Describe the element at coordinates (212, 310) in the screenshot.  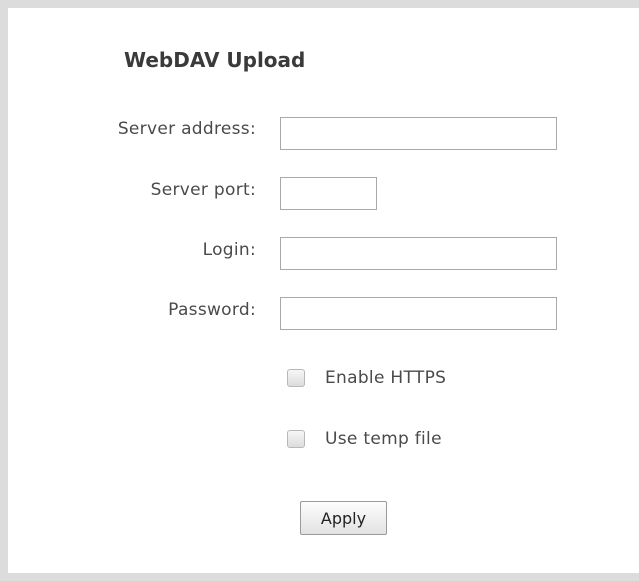
I see `password-label: Password:` at that location.